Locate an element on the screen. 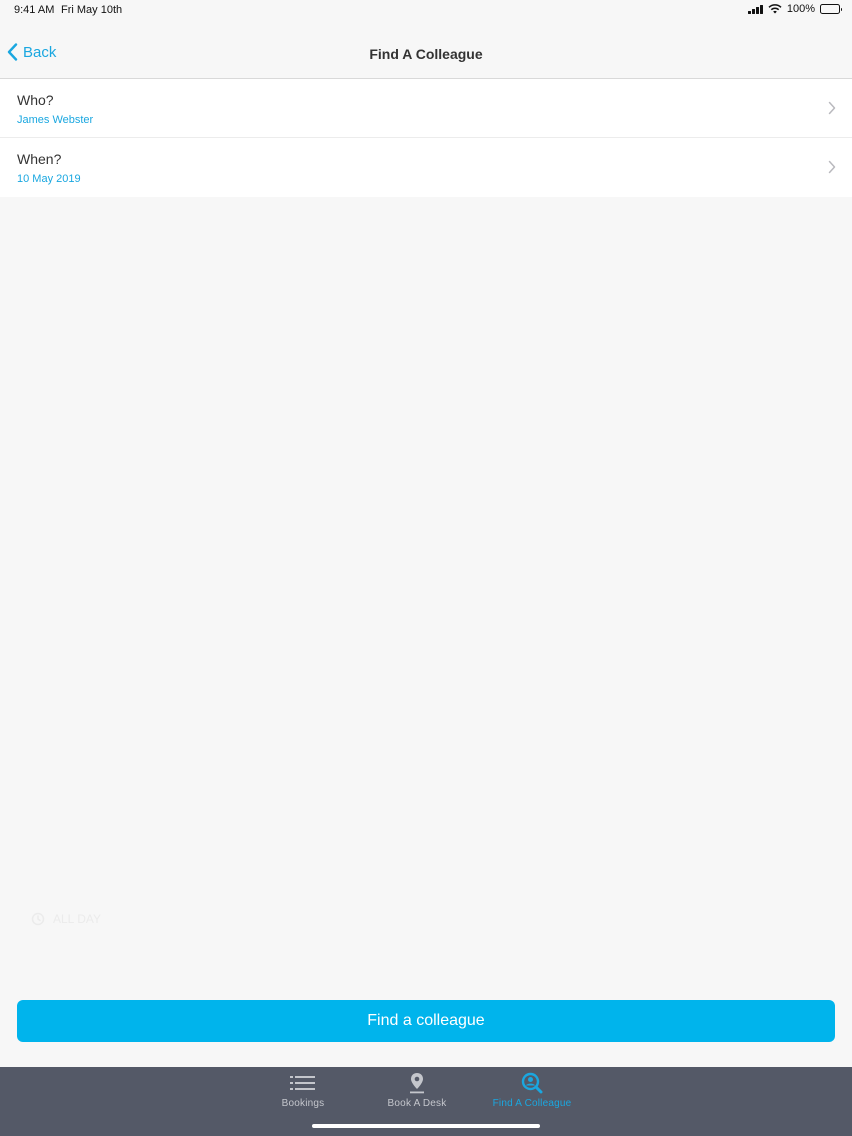 This screenshot has height=1136, width=852. status-bar: 9:41 AM Fri May 10th 100% is located at coordinates (426, 11).